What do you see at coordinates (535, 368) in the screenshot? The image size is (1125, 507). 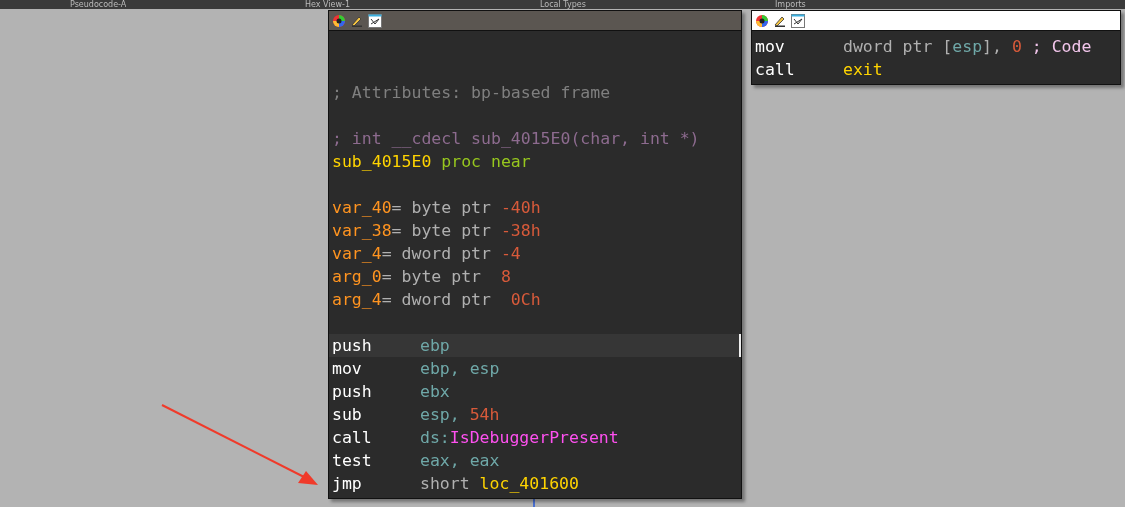 I see `instruction-line: mov ebp, esp` at bounding box center [535, 368].